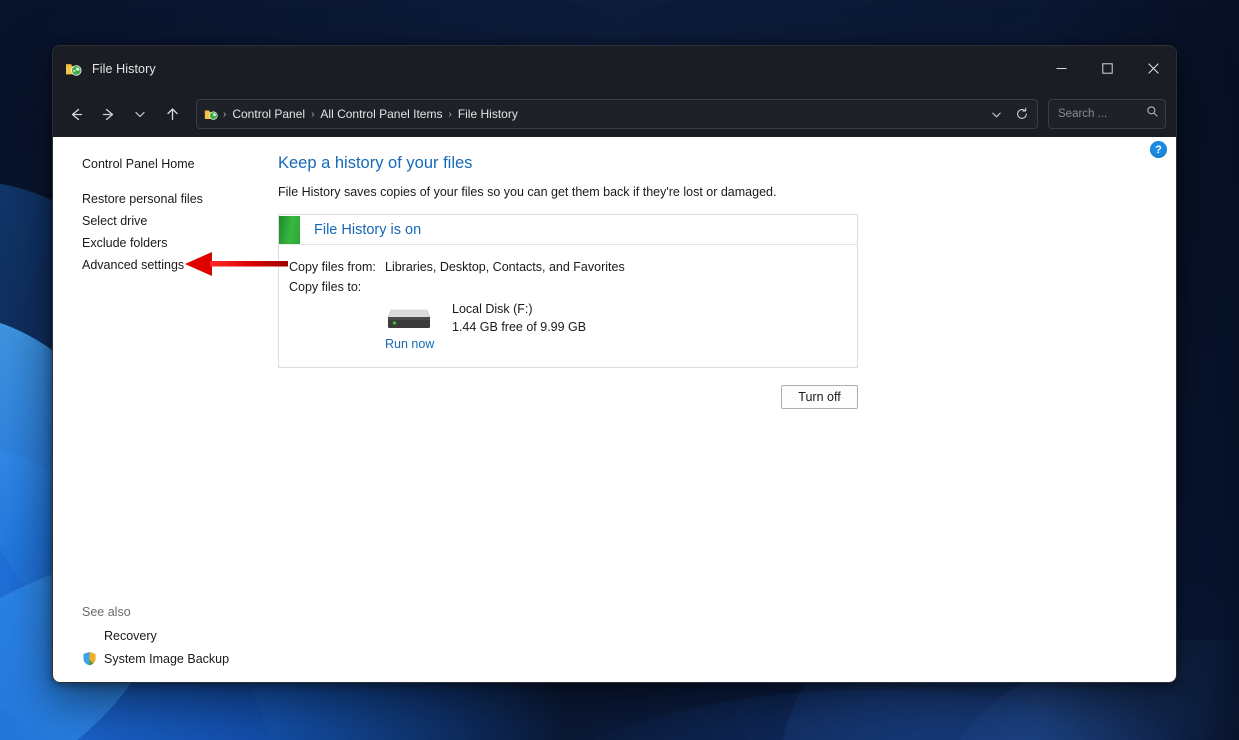 The height and width of the screenshot is (740, 1239). I want to click on recent-locations-button, so click(140, 114).